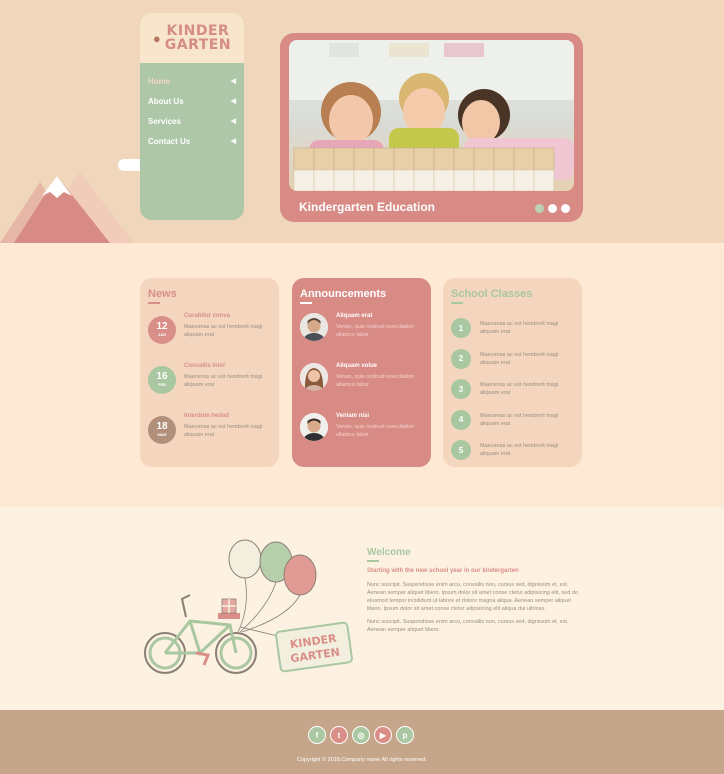  I want to click on instagram-icon: ◎, so click(361, 735).